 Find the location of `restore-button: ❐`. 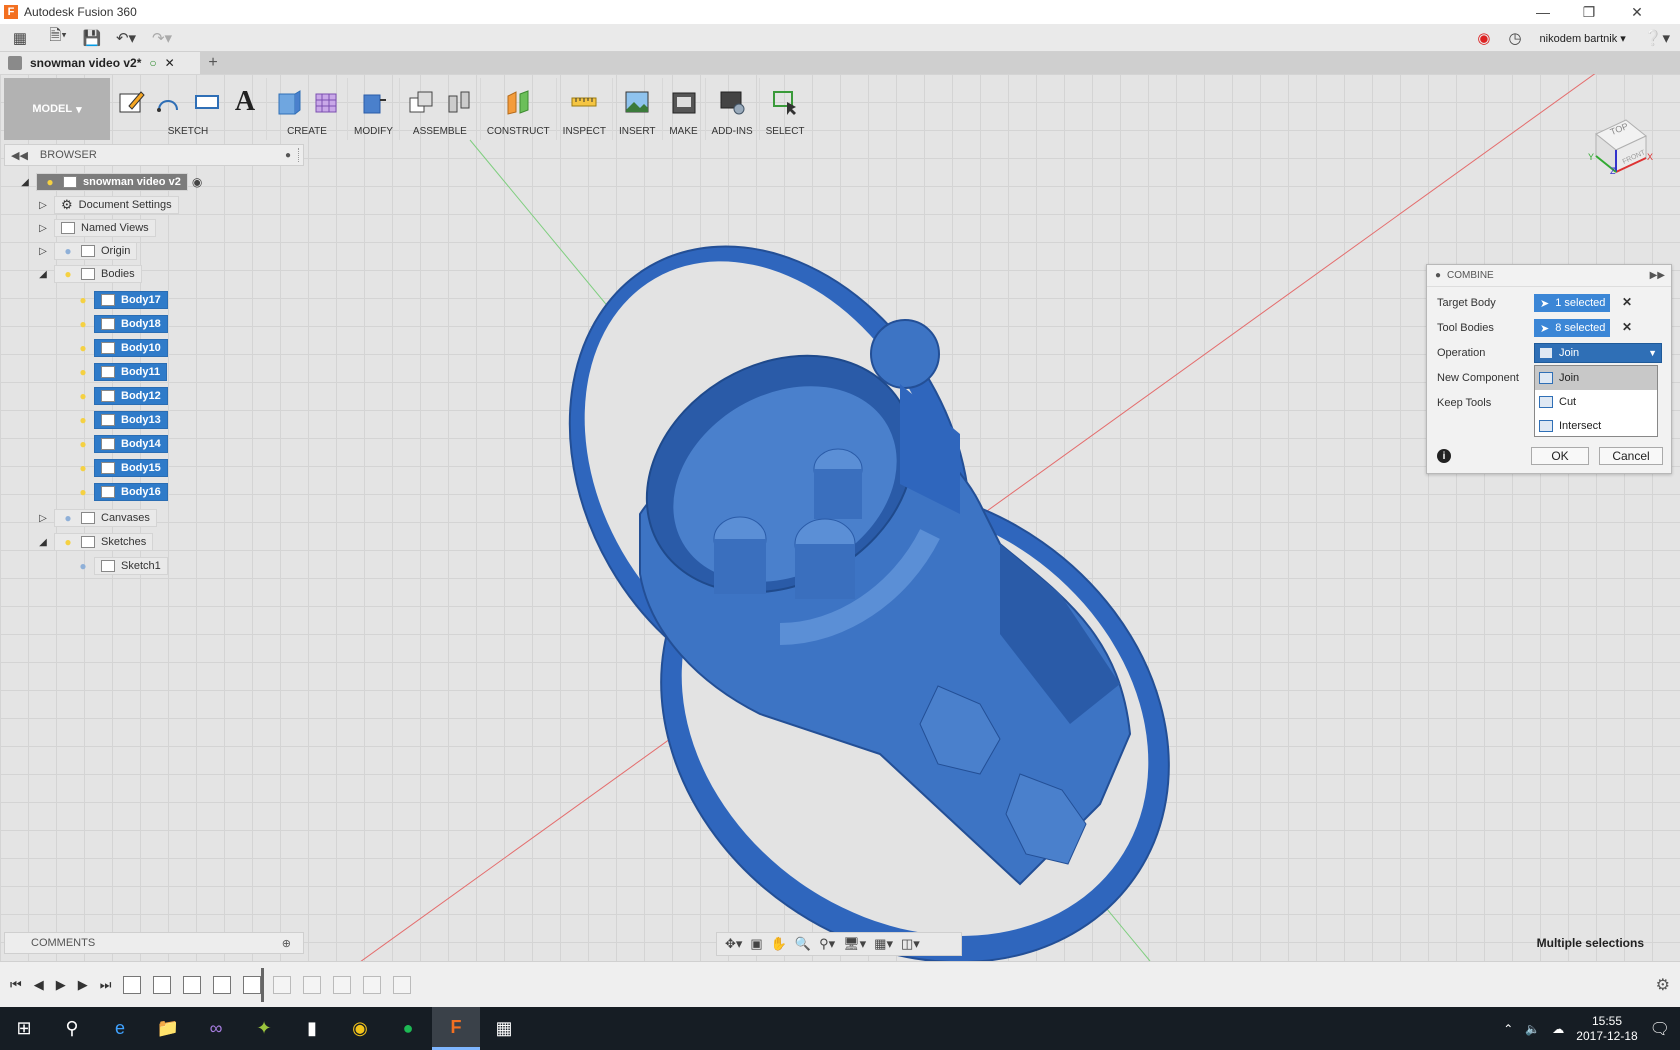

restore-button: ❐ is located at coordinates (1589, 12).